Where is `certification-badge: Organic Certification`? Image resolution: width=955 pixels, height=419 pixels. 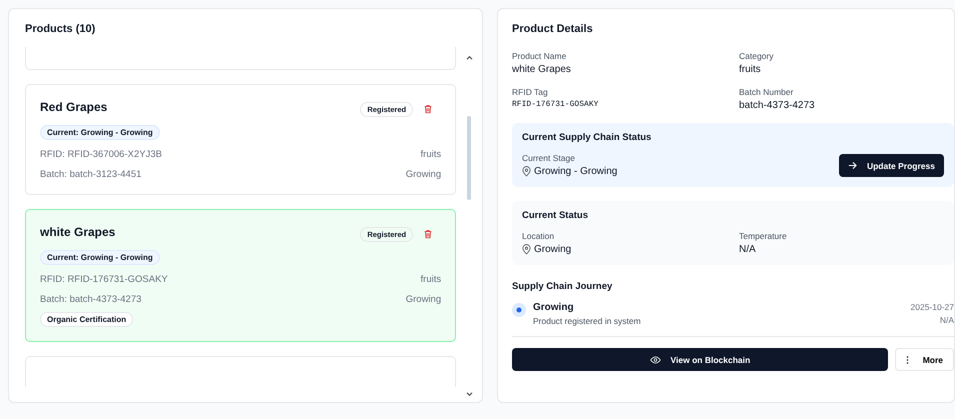
certification-badge: Organic Certification is located at coordinates (87, 319).